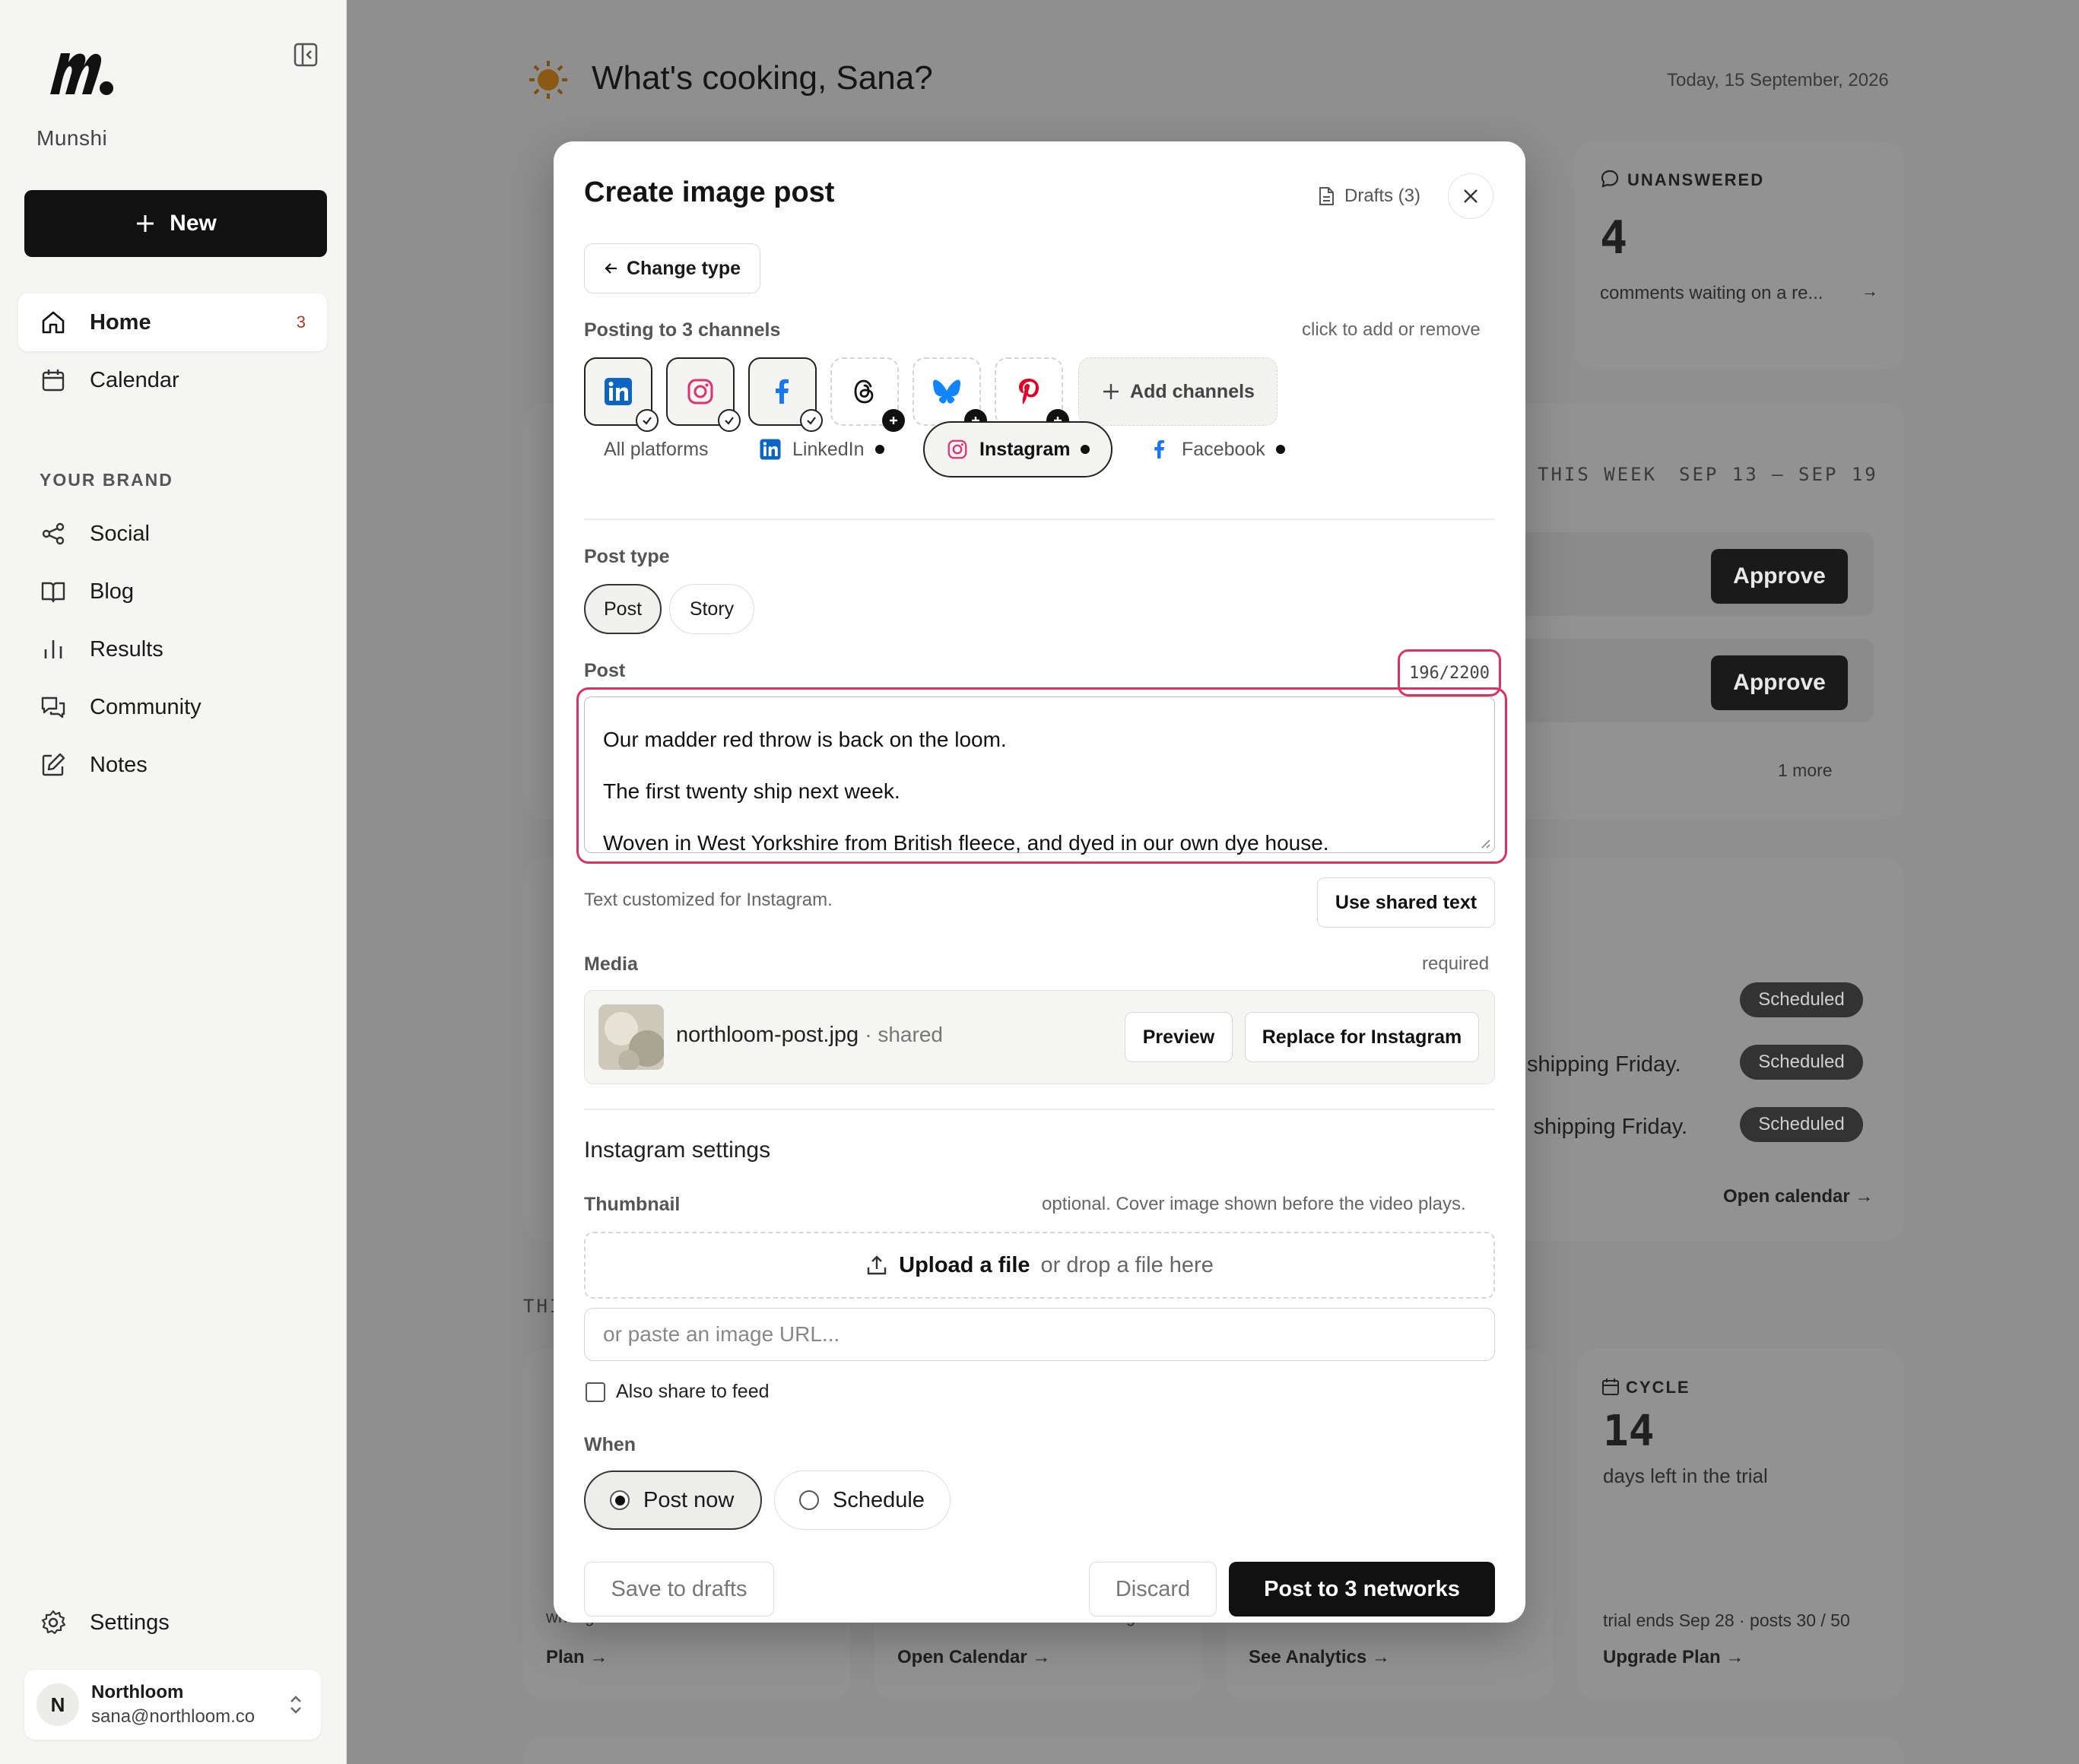 The width and height of the screenshot is (2079, 1764). What do you see at coordinates (1025, 449) in the screenshot?
I see `tab-label: Instagram` at bounding box center [1025, 449].